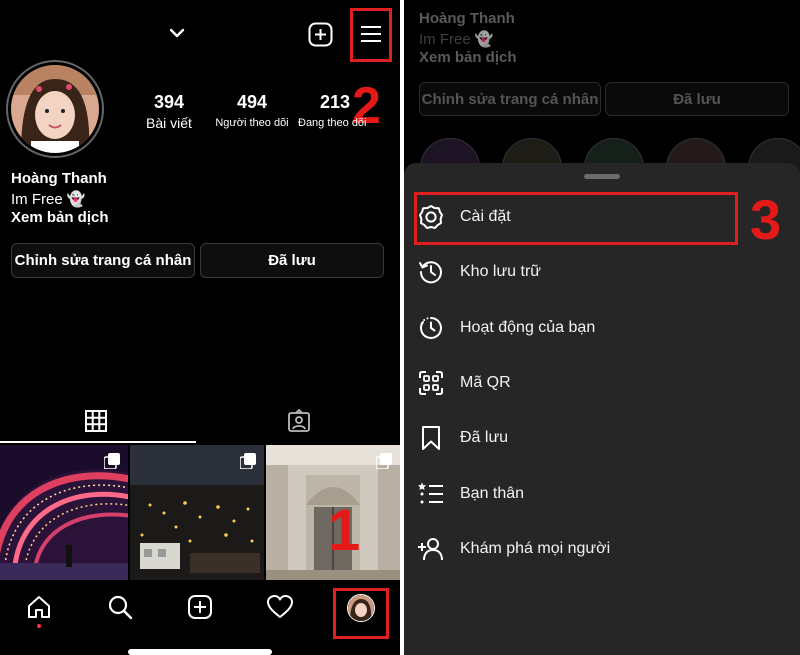 Image resolution: width=800 pixels, height=655 pixels. What do you see at coordinates (501, 271) in the screenshot?
I see `menu-item-label: Kho lưu trữ` at bounding box center [501, 271].